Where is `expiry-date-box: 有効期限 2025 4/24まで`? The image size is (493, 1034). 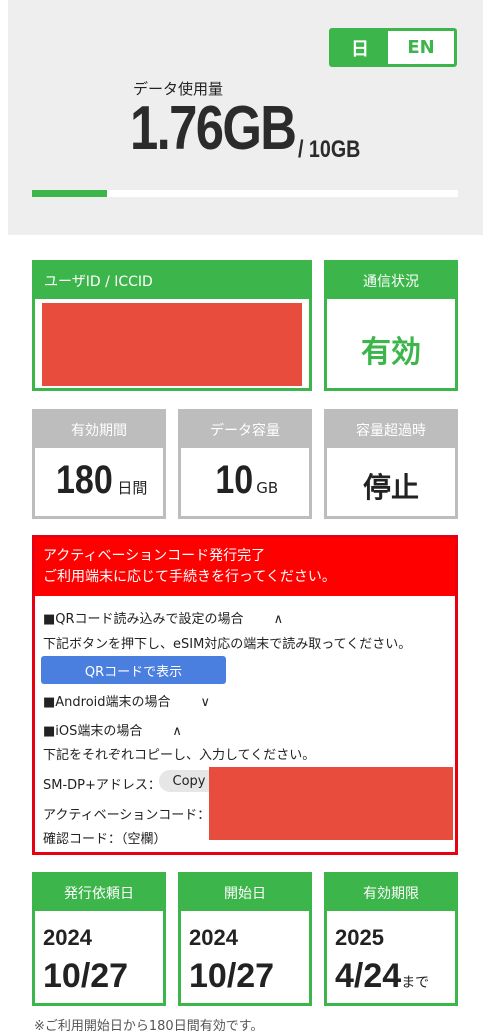
expiry-date-box: 有効期限 2025 4/24まで is located at coordinates (391, 939).